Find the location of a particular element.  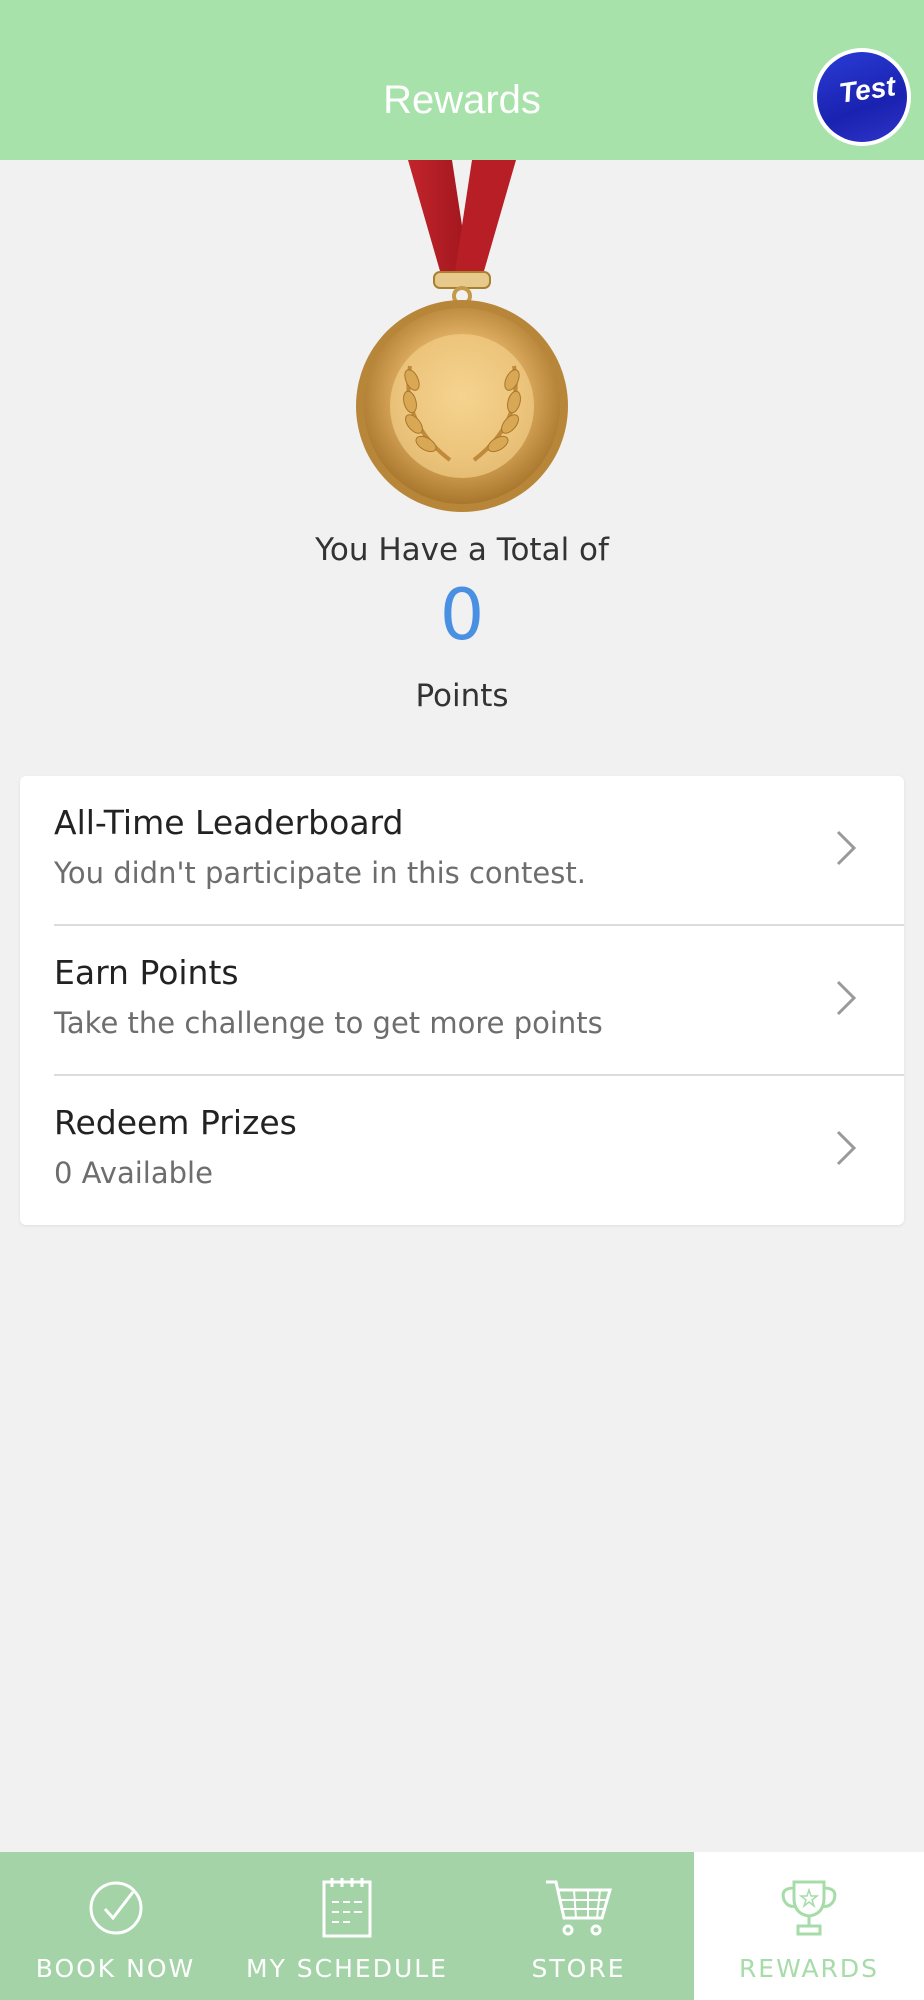

tab-label: BOOK NOW is located at coordinates (115, 1968).